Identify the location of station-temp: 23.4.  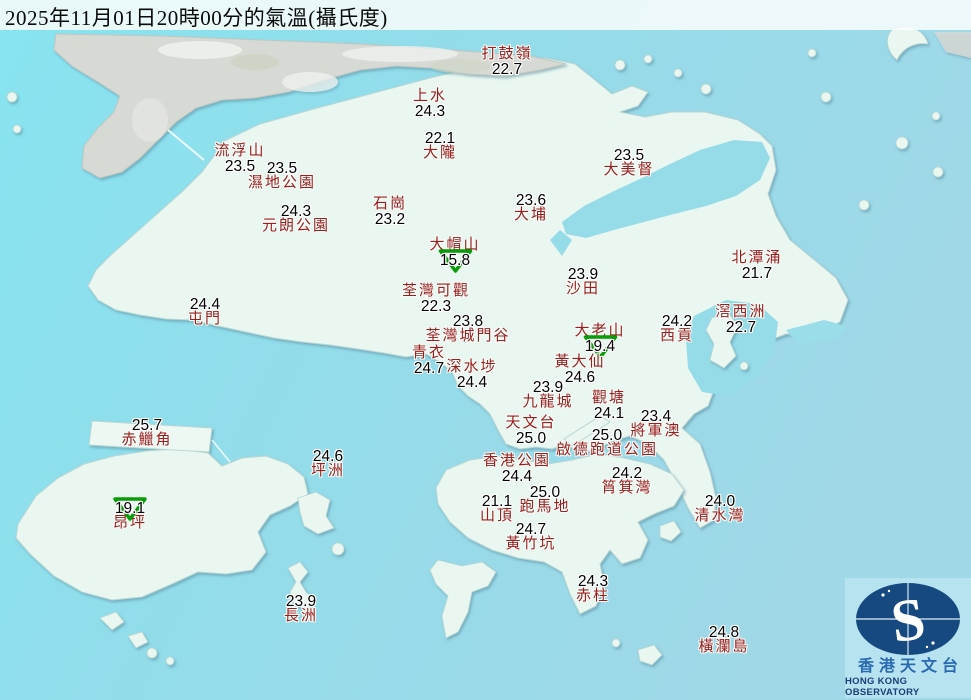
(656, 416).